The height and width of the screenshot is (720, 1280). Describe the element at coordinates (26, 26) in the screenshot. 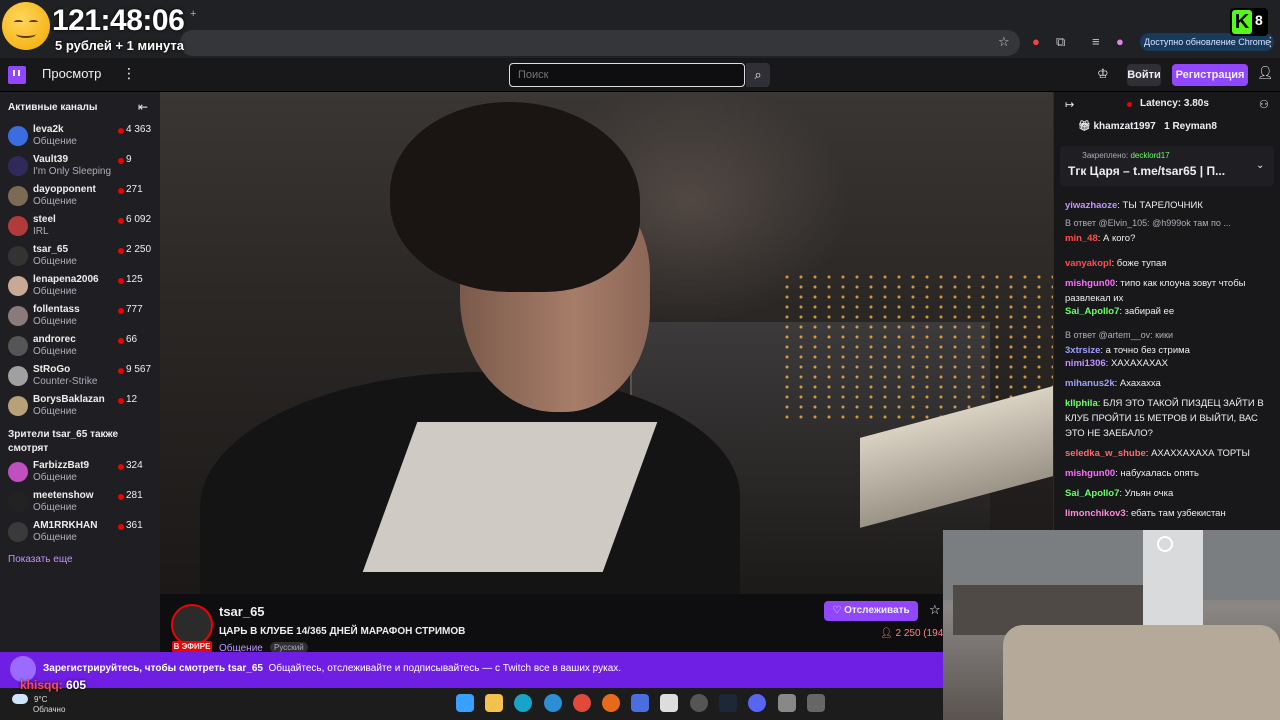

I see `emoji-face-icon` at that location.